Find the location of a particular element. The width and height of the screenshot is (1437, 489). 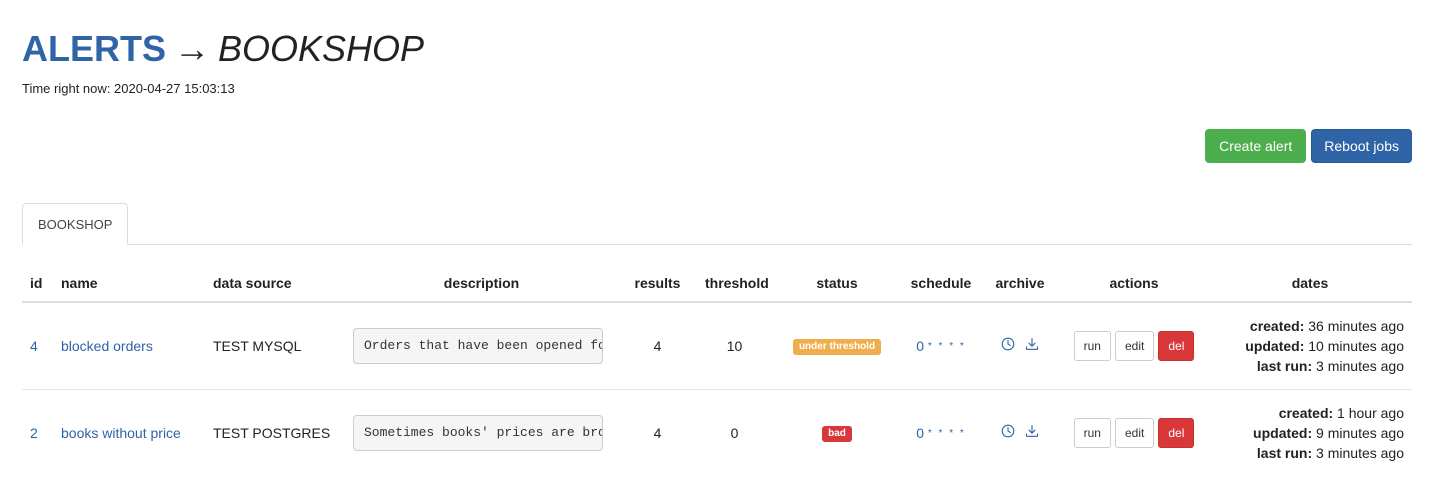

page-title: ALERTS → BOOKSHOP is located at coordinates (223, 49).